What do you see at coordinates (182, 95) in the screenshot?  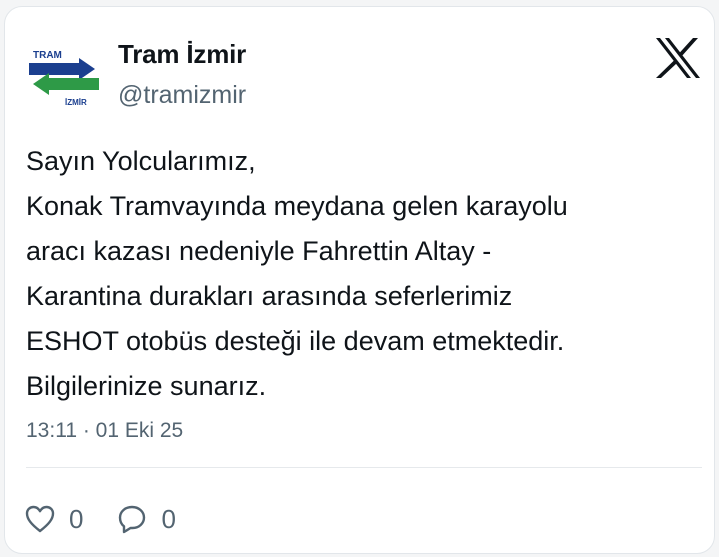 I see `author-handle: @tramizmir` at bounding box center [182, 95].